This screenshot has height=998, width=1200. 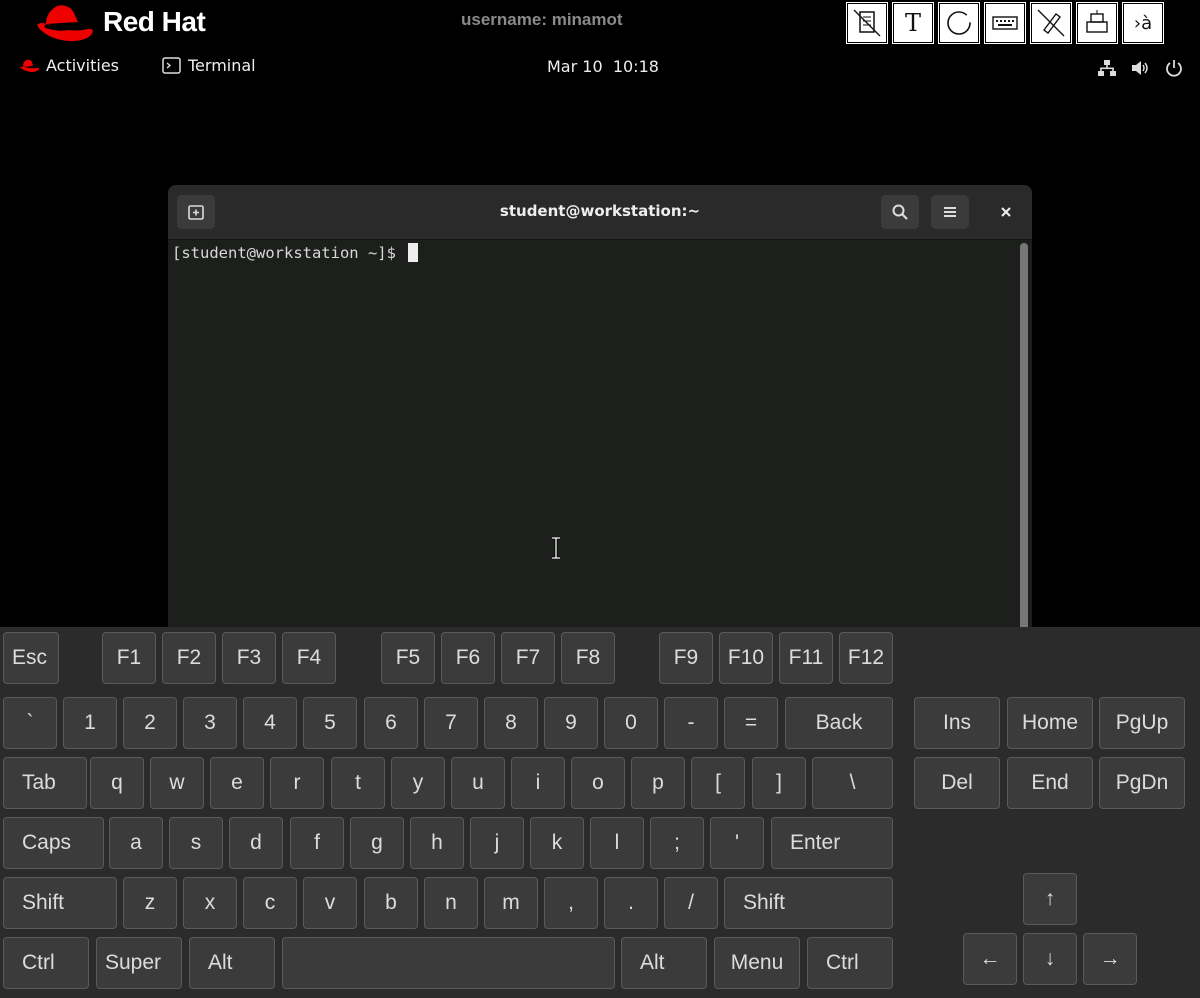 I want to click on key-caps: Caps, so click(x=53, y=843).